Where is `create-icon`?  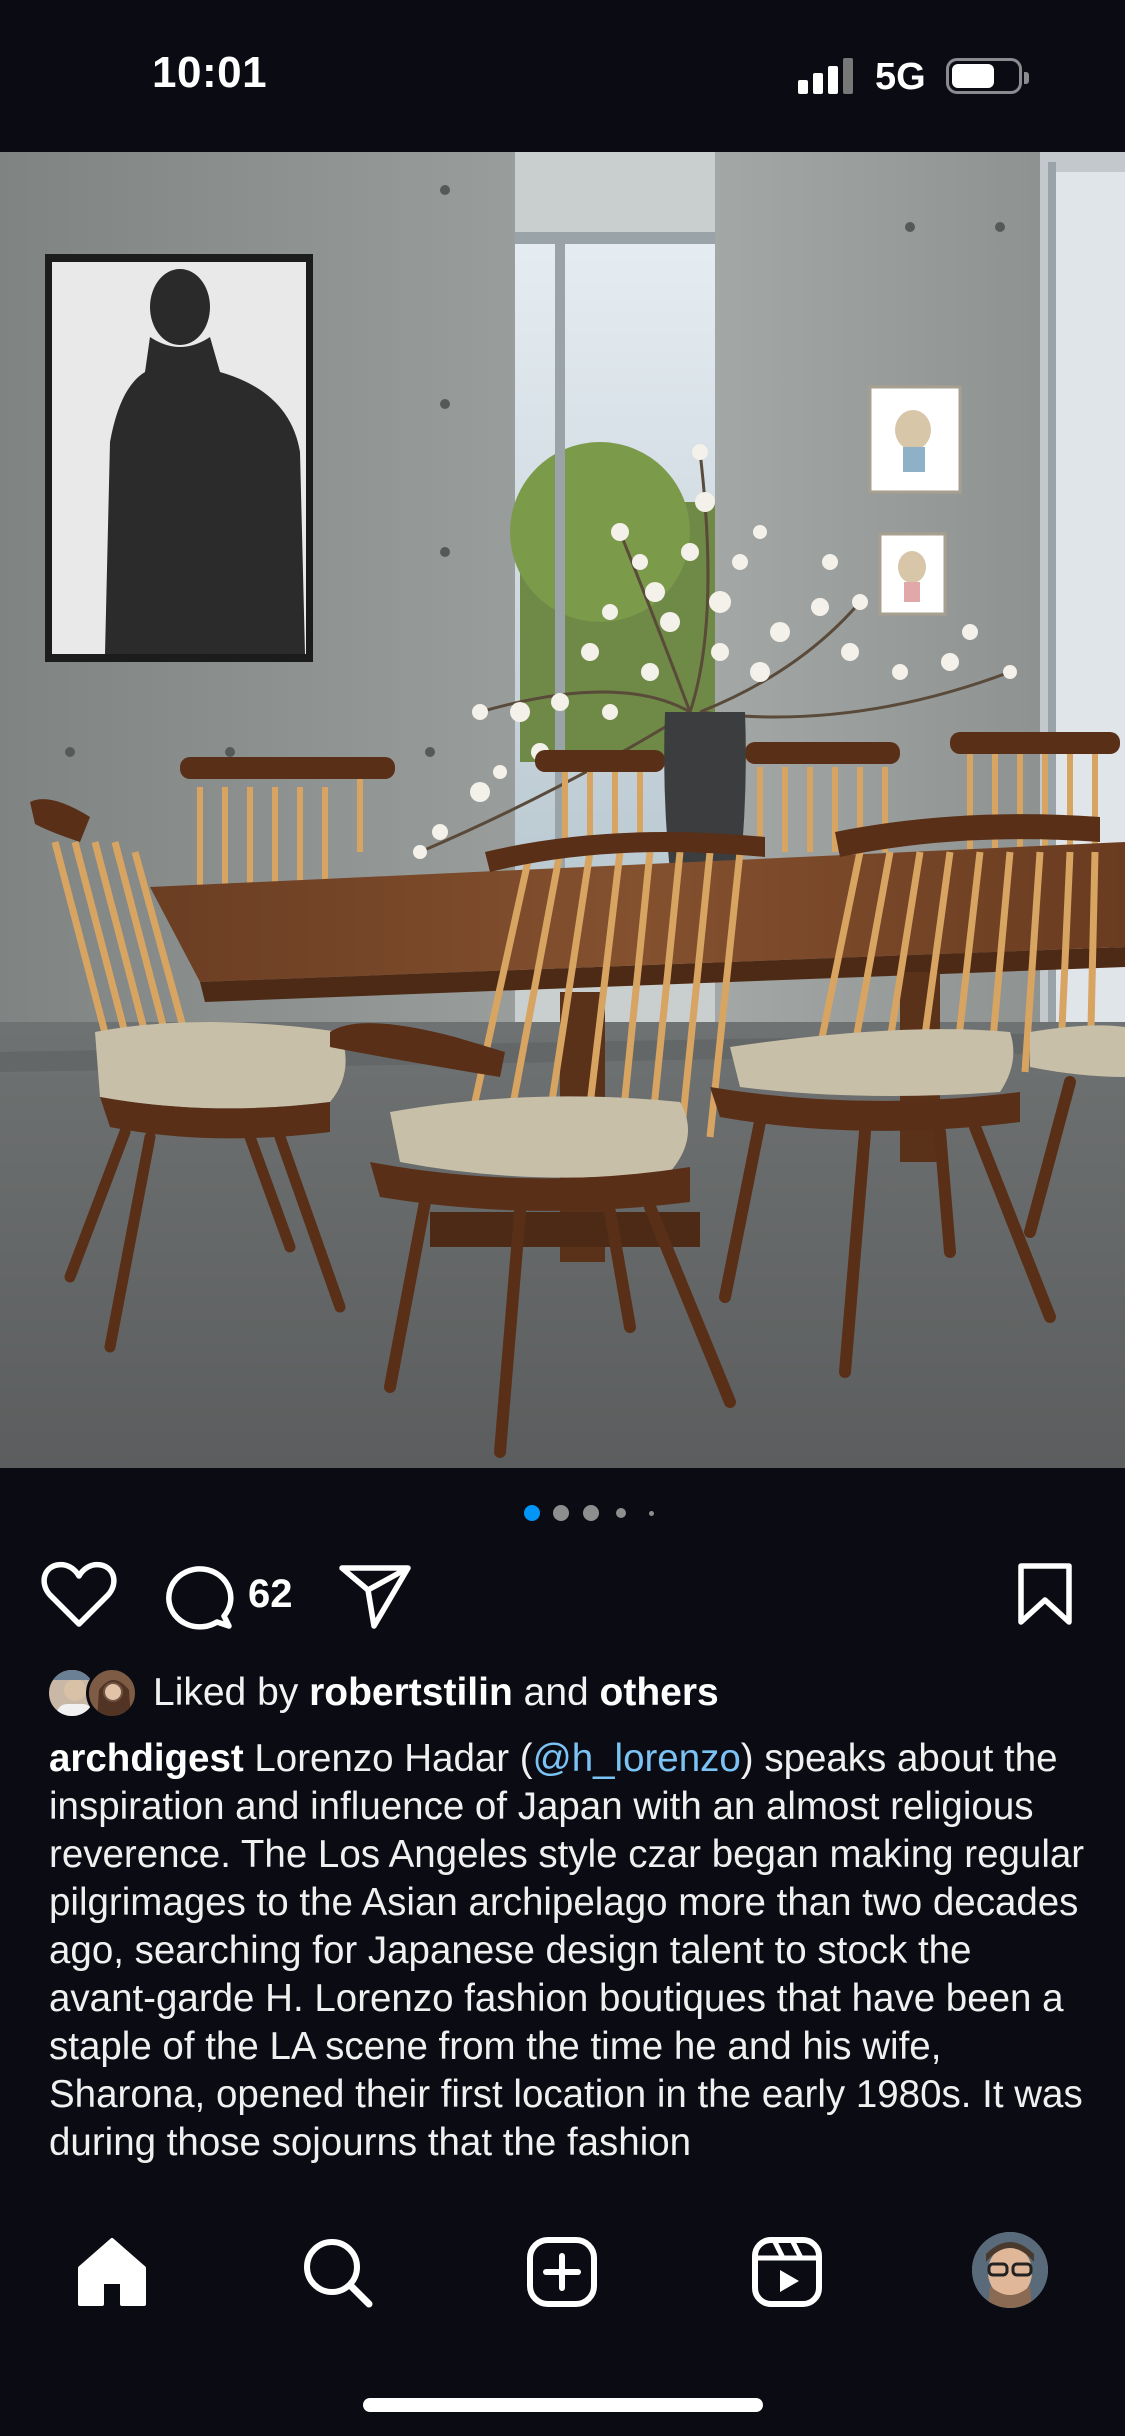 create-icon is located at coordinates (562, 2272).